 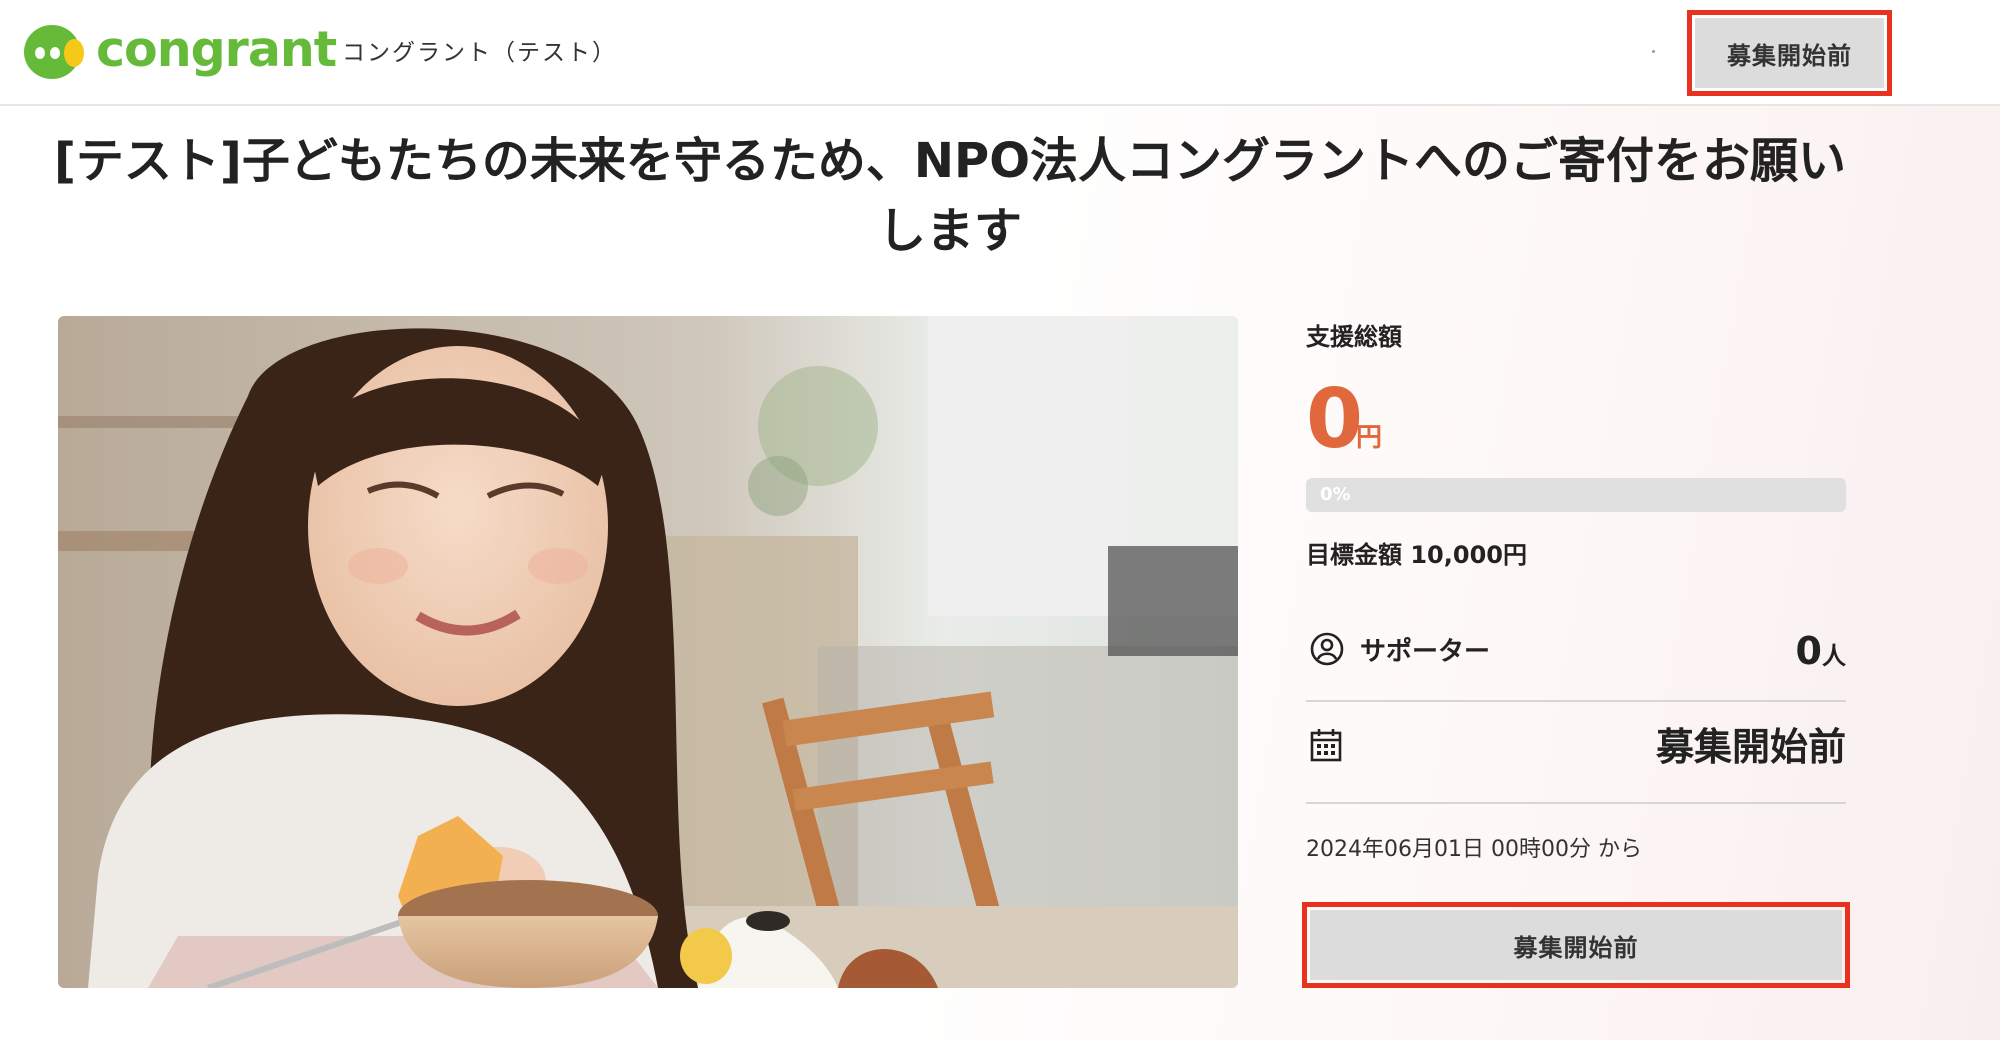 I want to click on donate-status-button: 募集開始前, so click(x=1576, y=945).